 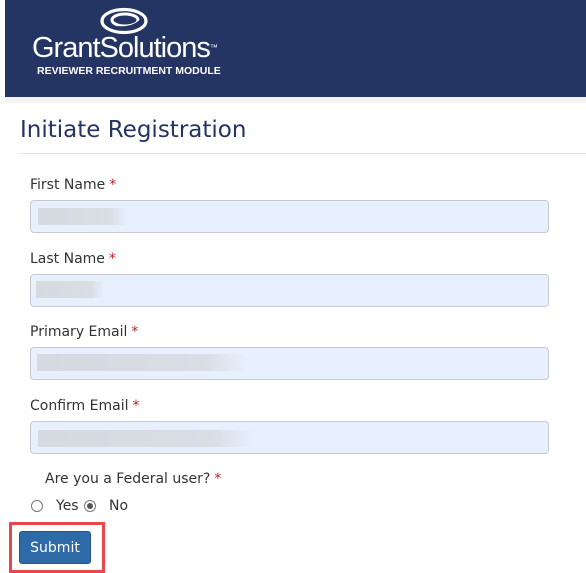 I want to click on confirm-email-value-redacted, so click(x=147, y=438).